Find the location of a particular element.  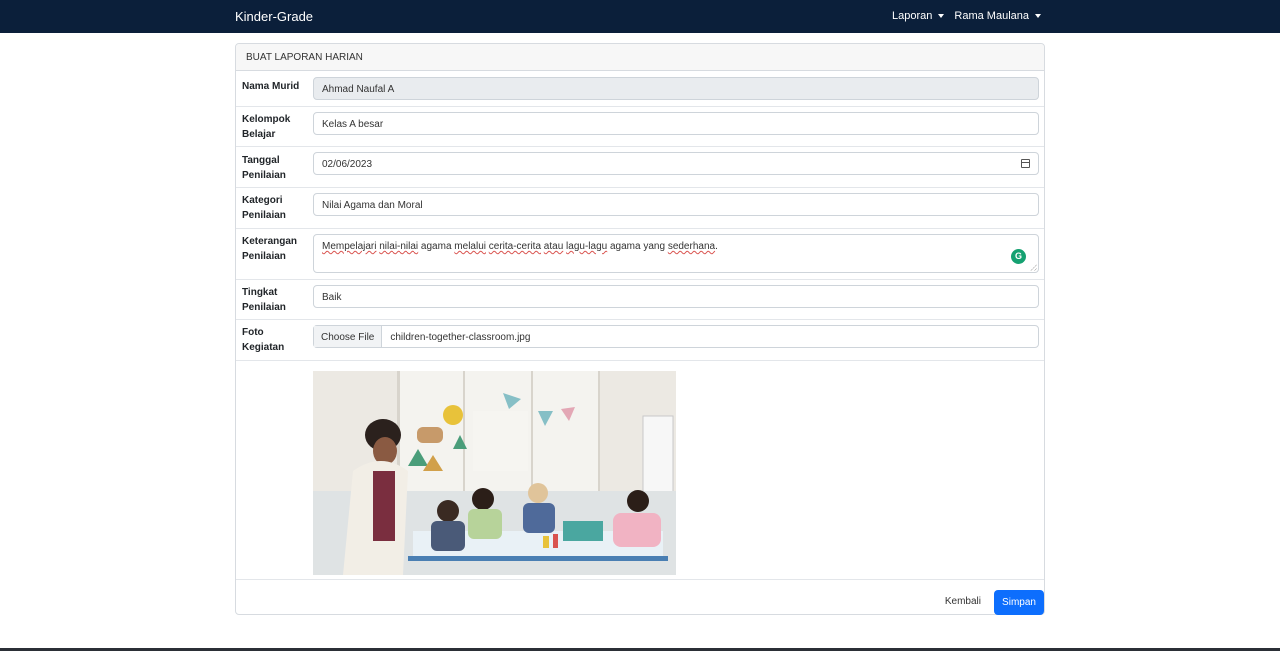

label-nama-murid: Nama Murid is located at coordinates (271, 86).